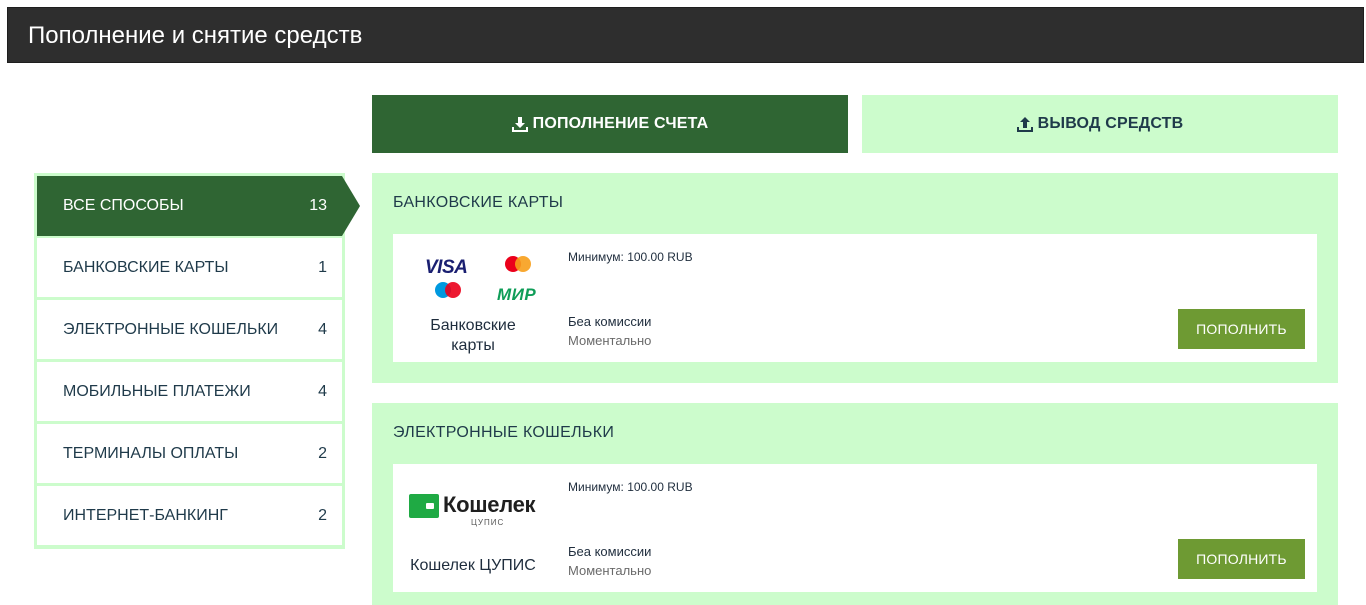 The width and height of the screenshot is (1366, 605). What do you see at coordinates (448, 290) in the screenshot?
I see `maestro-icon` at bounding box center [448, 290].